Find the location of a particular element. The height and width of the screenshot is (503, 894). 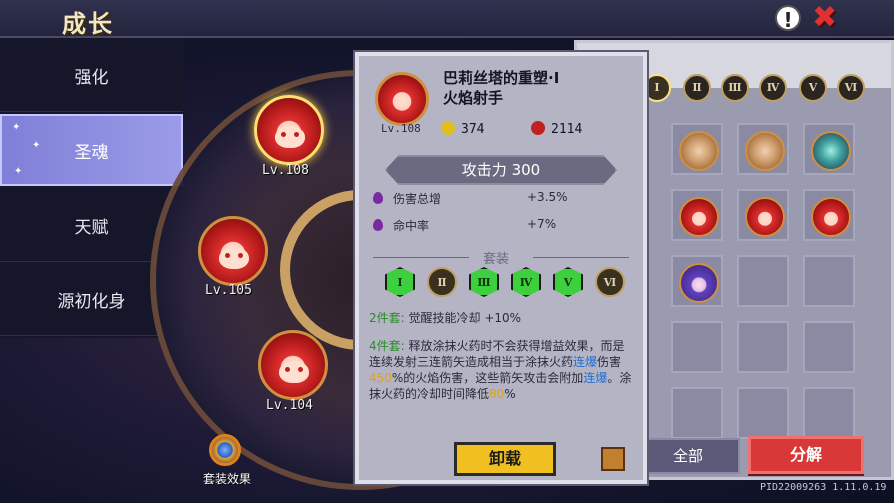

set-gem-6: Ⅵ is located at coordinates (610, 282).